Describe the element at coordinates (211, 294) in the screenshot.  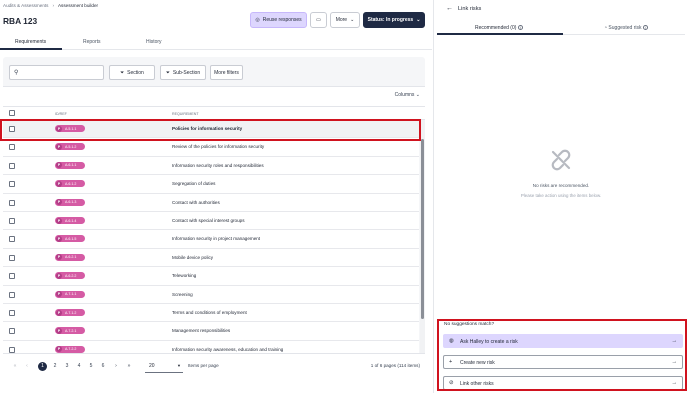
I see `table-row: P A.7.1.1 Screening` at that location.